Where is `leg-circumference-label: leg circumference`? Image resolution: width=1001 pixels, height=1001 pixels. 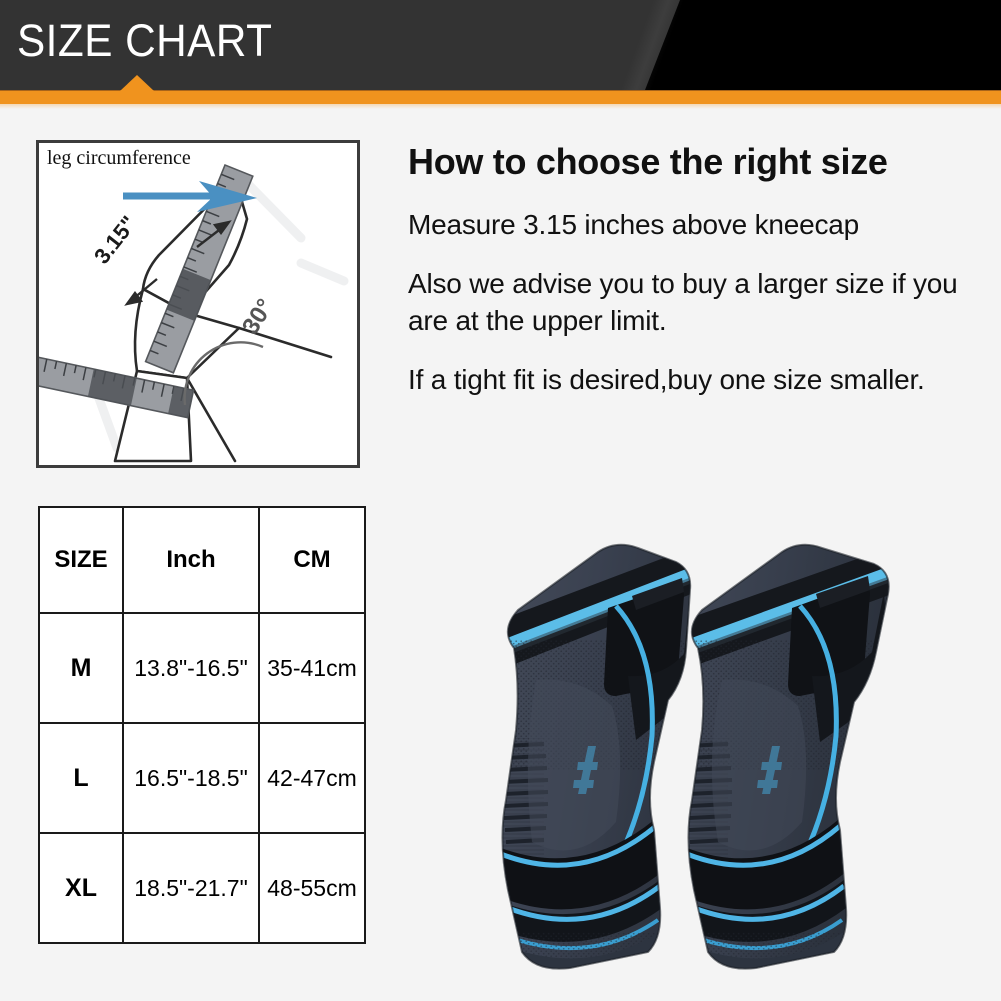 leg-circumference-label: leg circumference is located at coordinates (119, 158).